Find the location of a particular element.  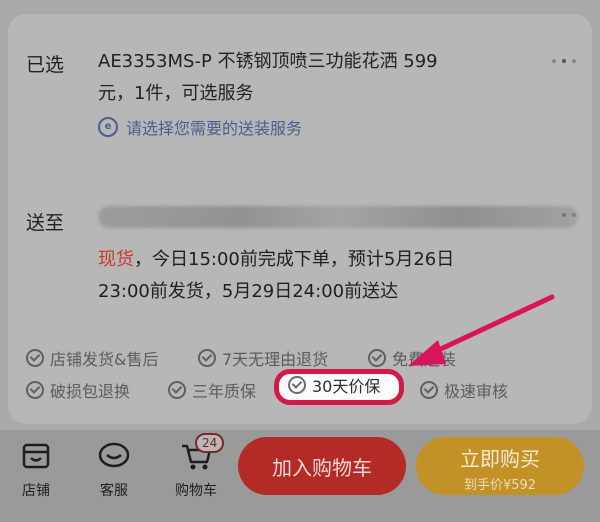

buy-now-button: 立即购买 到手价¥592 is located at coordinates (500, 466).